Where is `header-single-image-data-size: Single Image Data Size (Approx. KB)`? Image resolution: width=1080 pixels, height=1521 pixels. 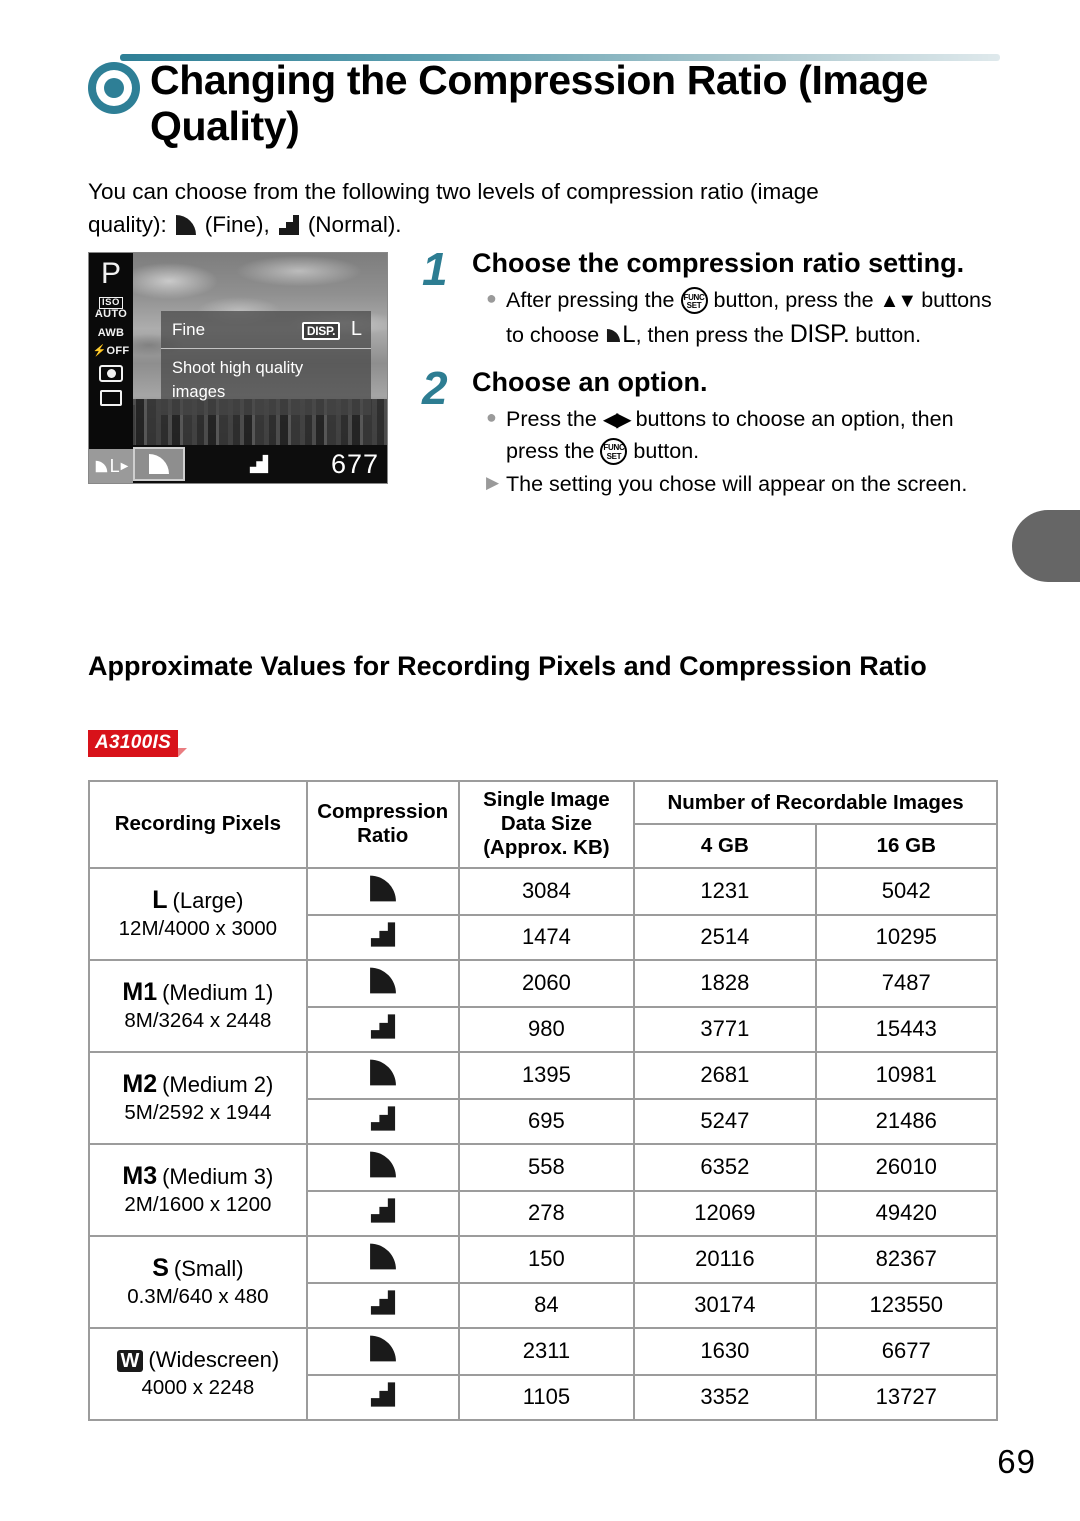 header-single-image-data-size: Single Image Data Size (Approx. KB) is located at coordinates (546, 824).